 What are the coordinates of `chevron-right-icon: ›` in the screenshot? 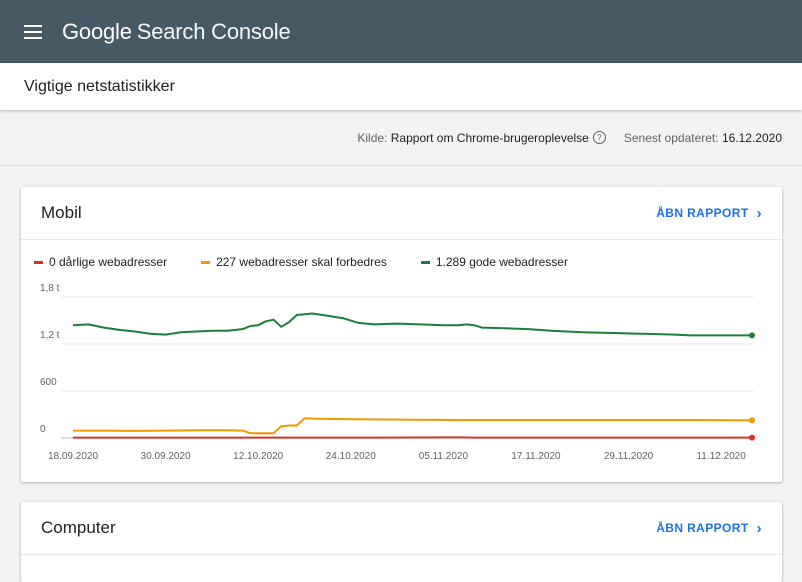 It's located at (759, 528).